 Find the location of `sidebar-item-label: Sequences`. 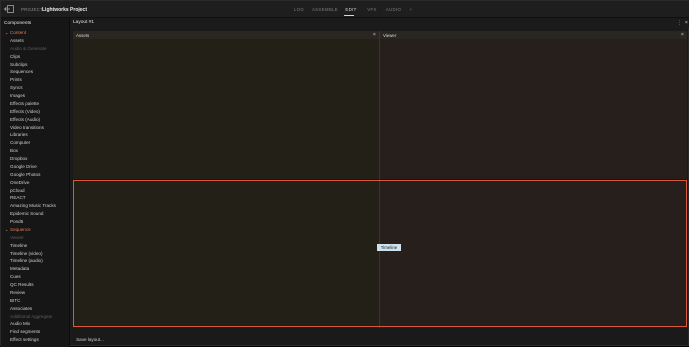

sidebar-item-label: Sequences is located at coordinates (21, 72).